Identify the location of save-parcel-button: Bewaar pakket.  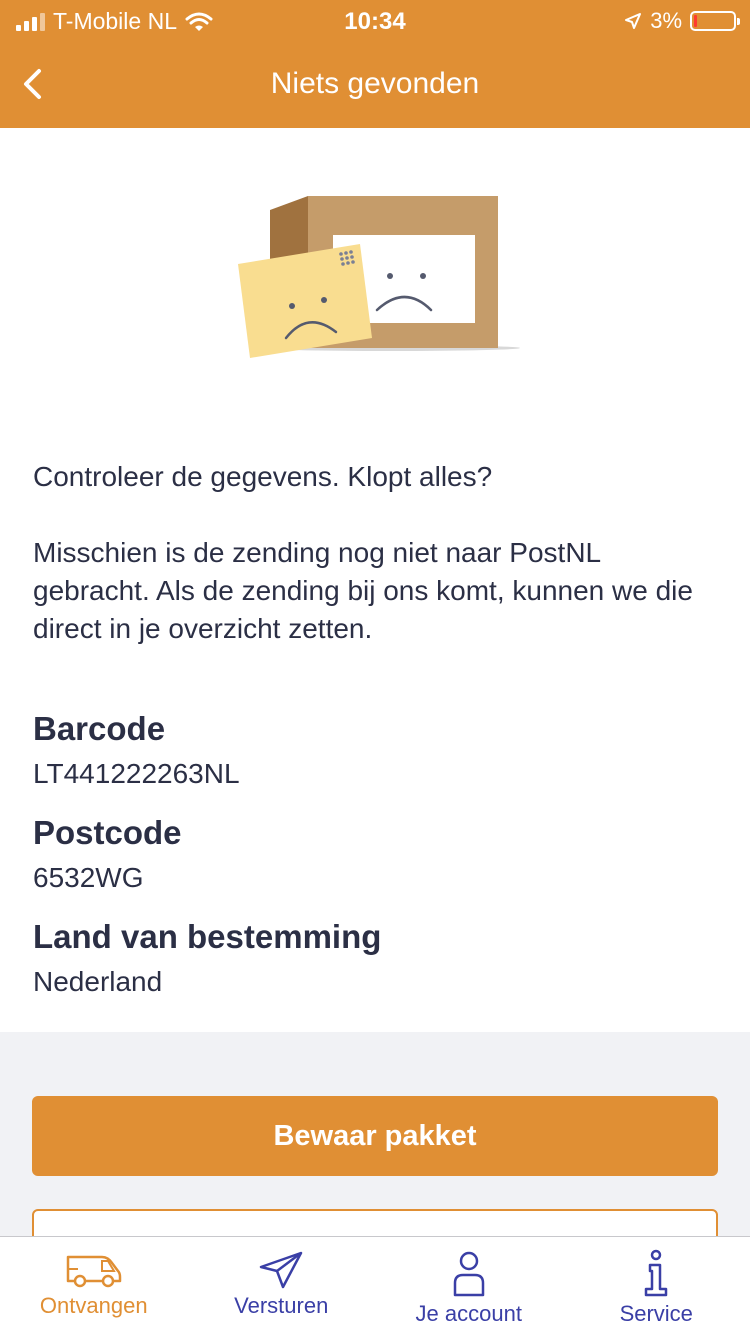
(375, 1136).